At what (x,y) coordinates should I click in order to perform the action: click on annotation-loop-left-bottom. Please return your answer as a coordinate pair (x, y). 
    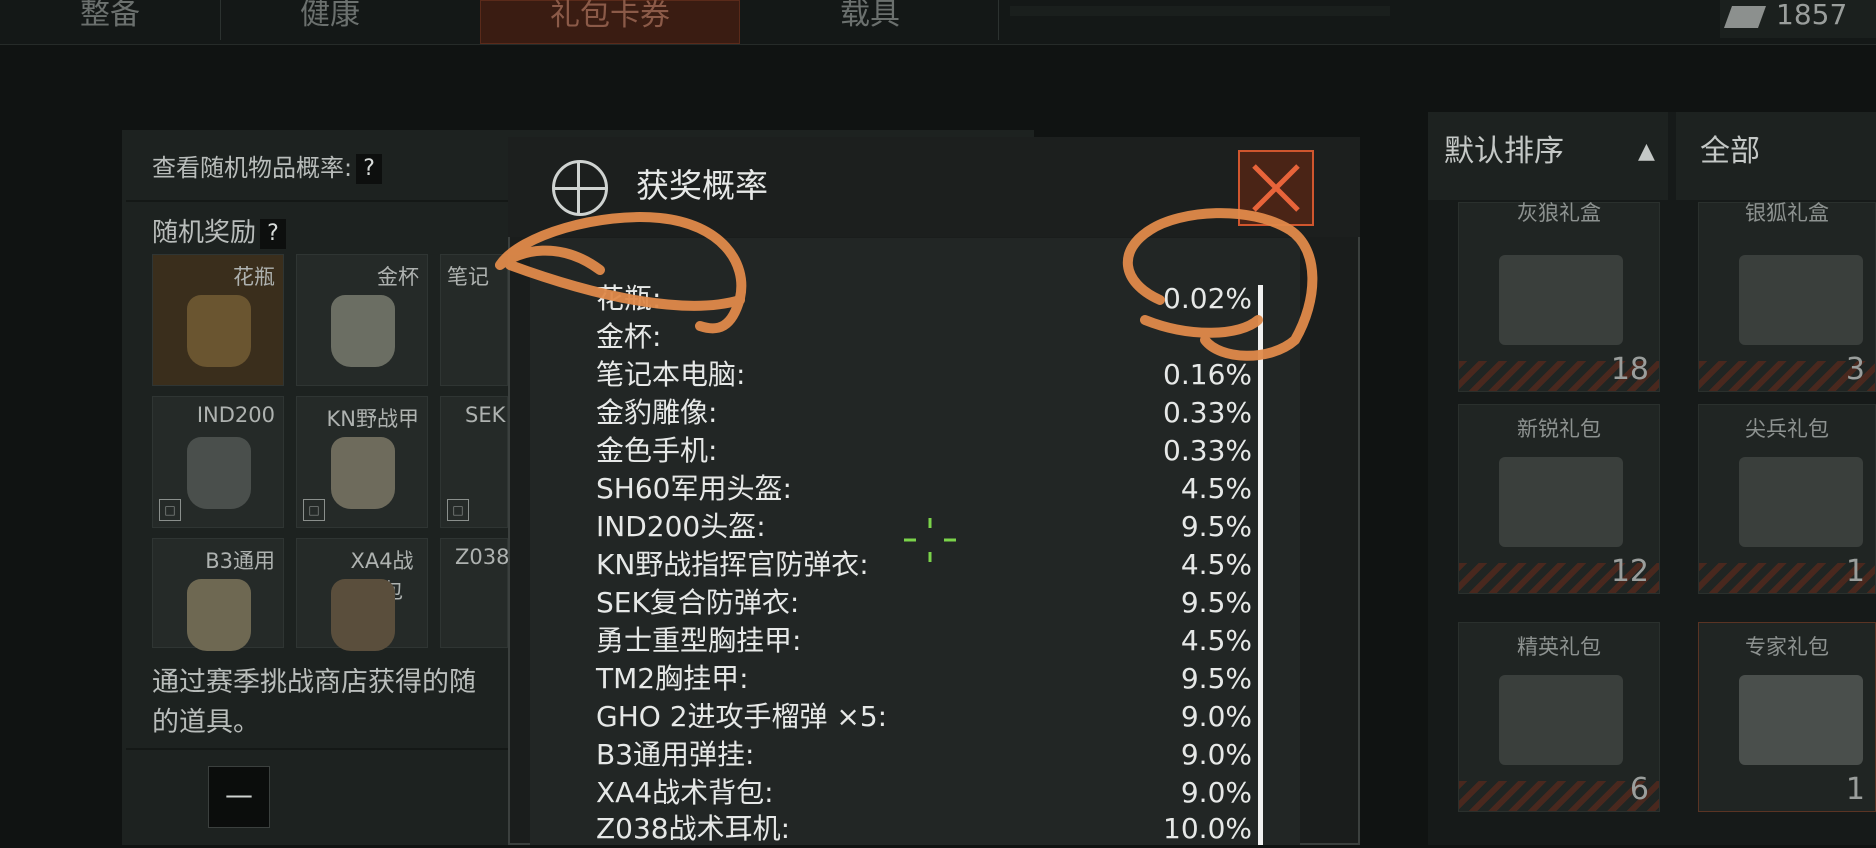
    Looking at the image, I should click on (625, 285).